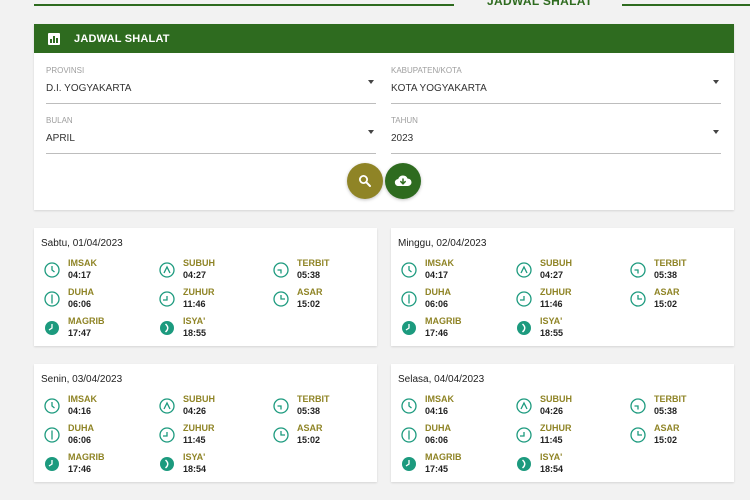 The height and width of the screenshot is (500, 750). I want to click on prayer-time: 11:46, so click(194, 304).